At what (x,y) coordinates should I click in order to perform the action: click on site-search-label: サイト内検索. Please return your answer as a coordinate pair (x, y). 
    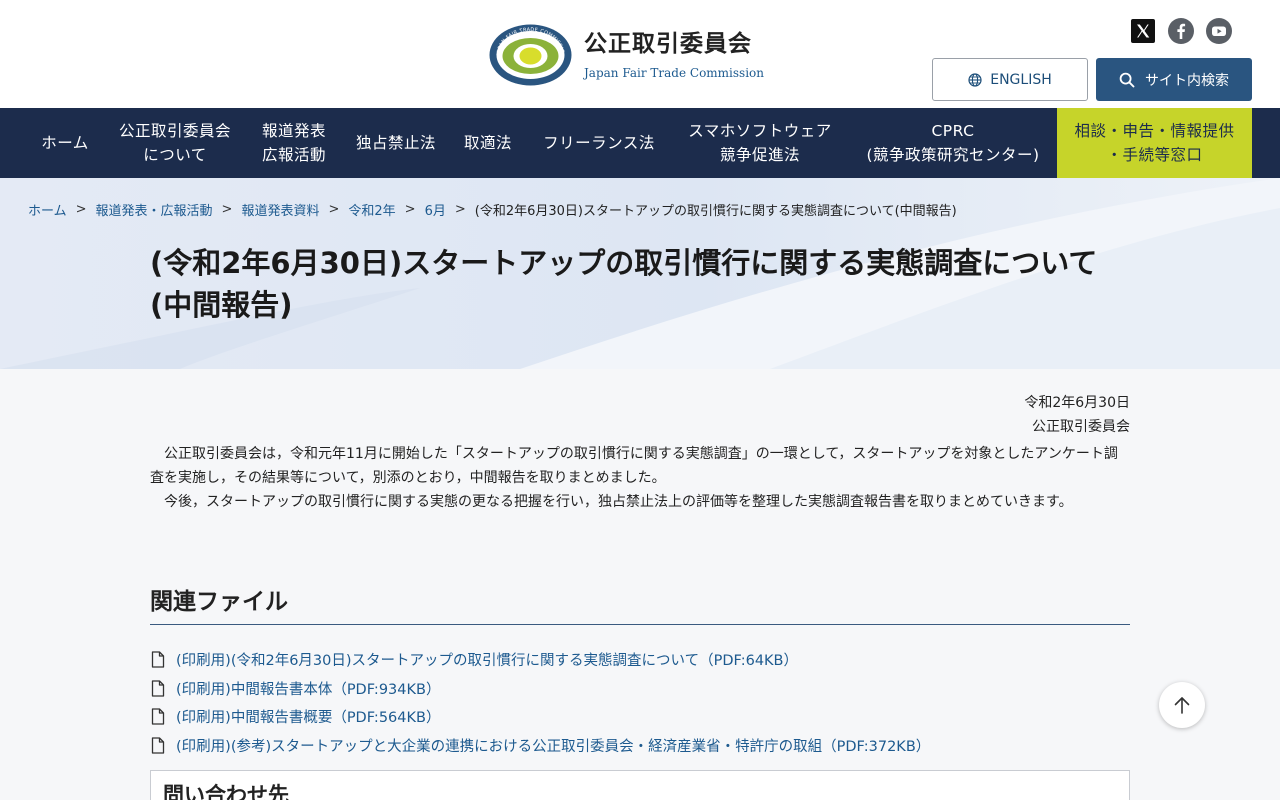
    Looking at the image, I should click on (1187, 80).